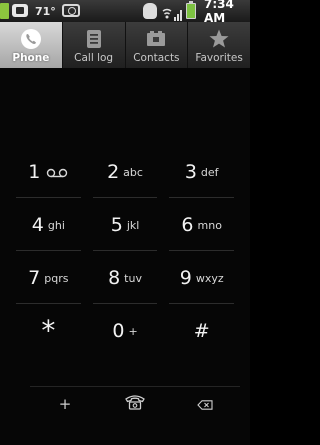 The height and width of the screenshot is (445, 320). I want to click on message-icon, so click(20, 10).